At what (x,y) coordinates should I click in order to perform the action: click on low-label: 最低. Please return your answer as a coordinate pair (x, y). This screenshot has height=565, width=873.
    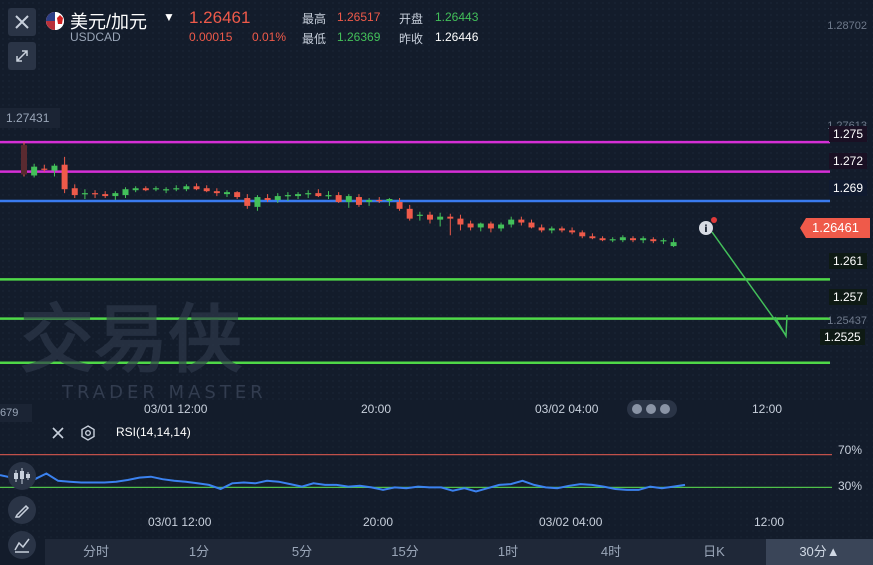
    Looking at the image, I should click on (314, 39).